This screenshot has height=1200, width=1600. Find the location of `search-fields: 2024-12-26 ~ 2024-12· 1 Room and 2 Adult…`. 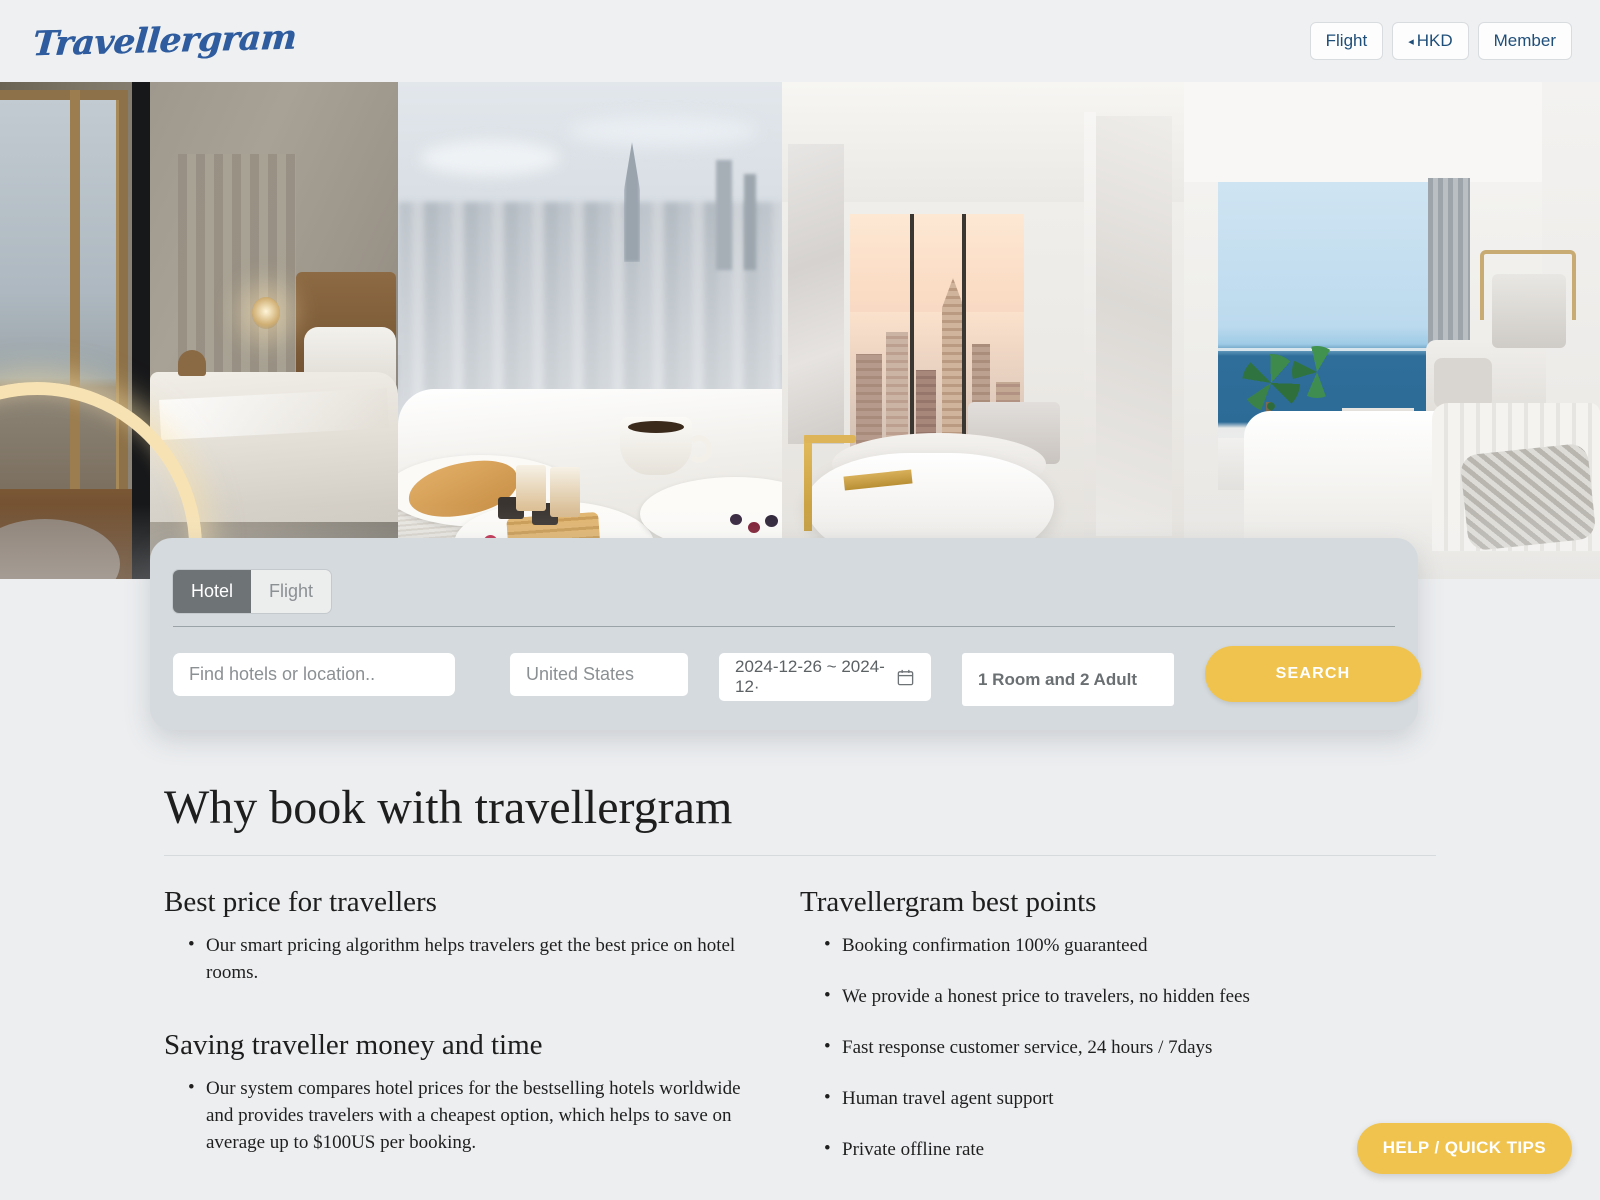

search-fields: 2024-12-26 ~ 2024-12· 1 Room and 2 Adult… is located at coordinates (797, 680).